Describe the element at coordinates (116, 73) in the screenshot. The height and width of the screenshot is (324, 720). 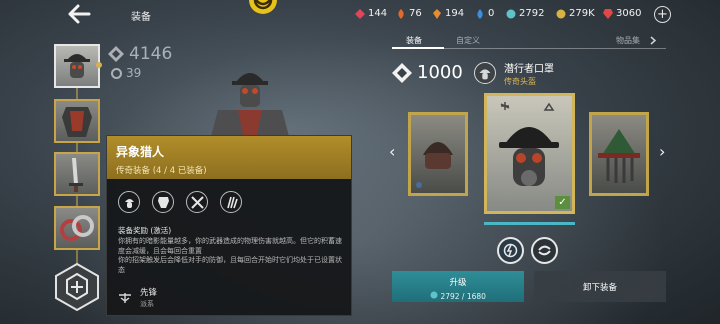
I see `level-icon` at that location.